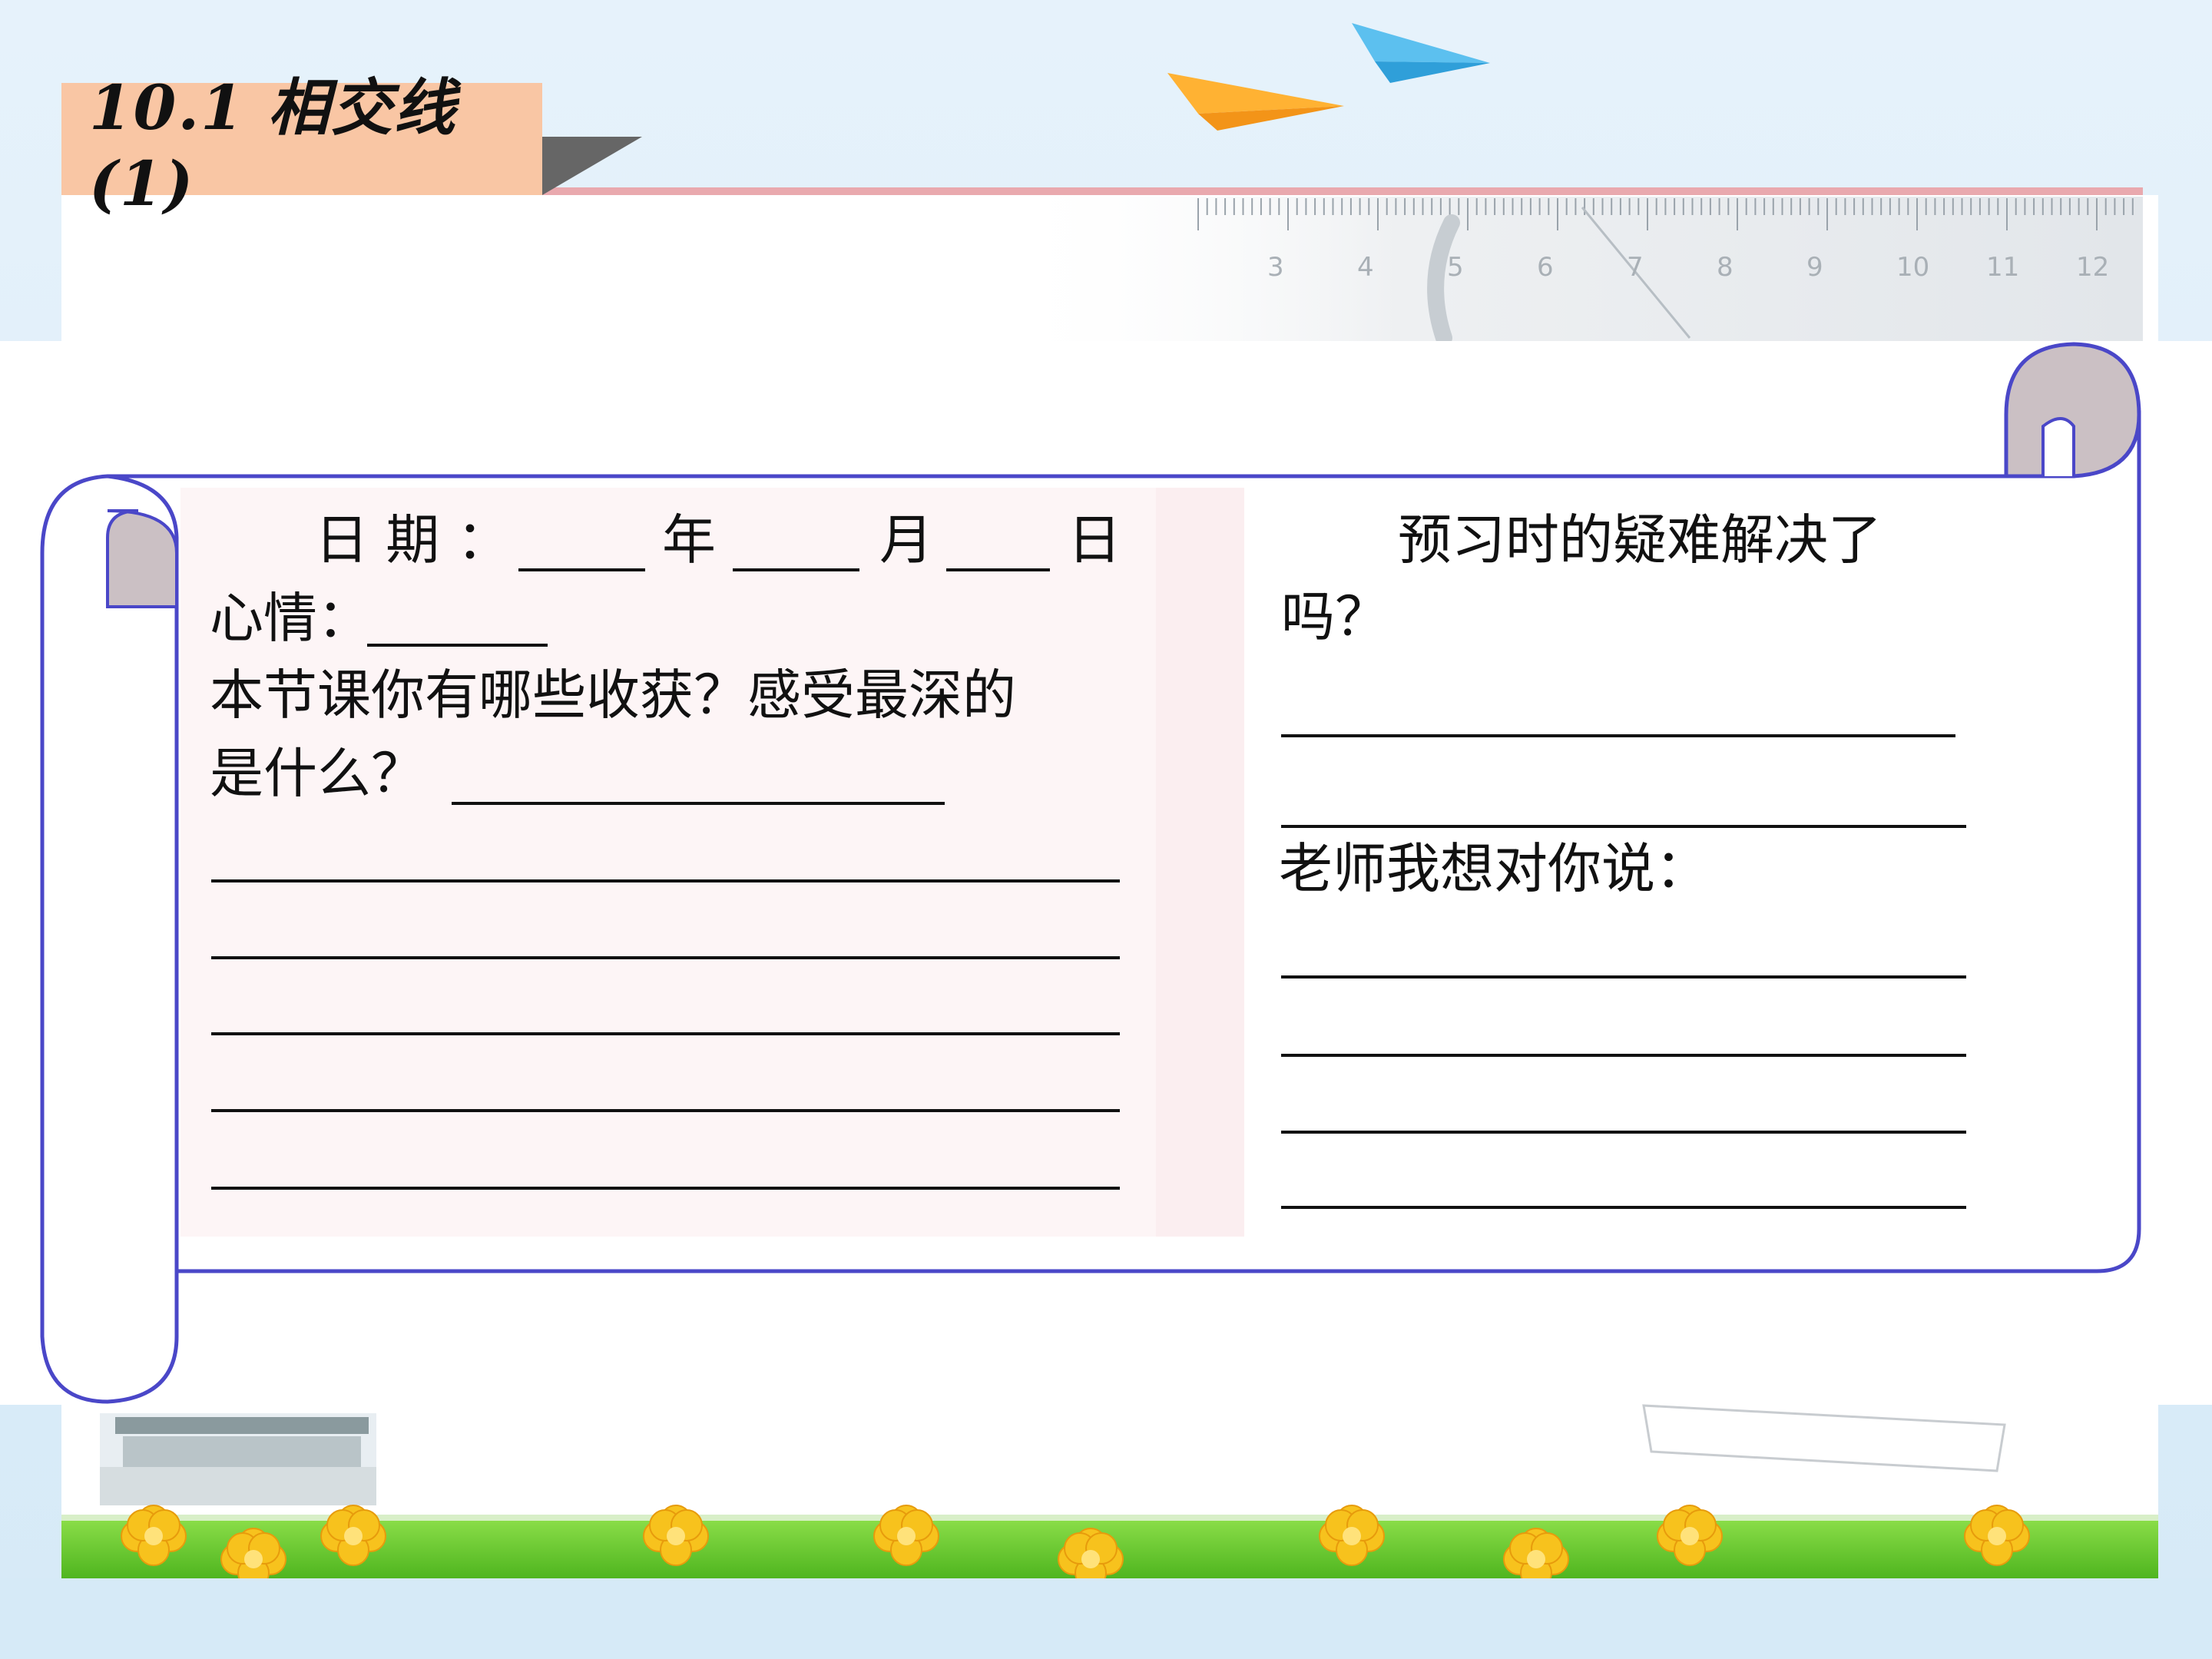 The width and height of the screenshot is (2212, 1659). Describe the element at coordinates (689, 539) in the screenshot. I see `year-label: 年` at that location.